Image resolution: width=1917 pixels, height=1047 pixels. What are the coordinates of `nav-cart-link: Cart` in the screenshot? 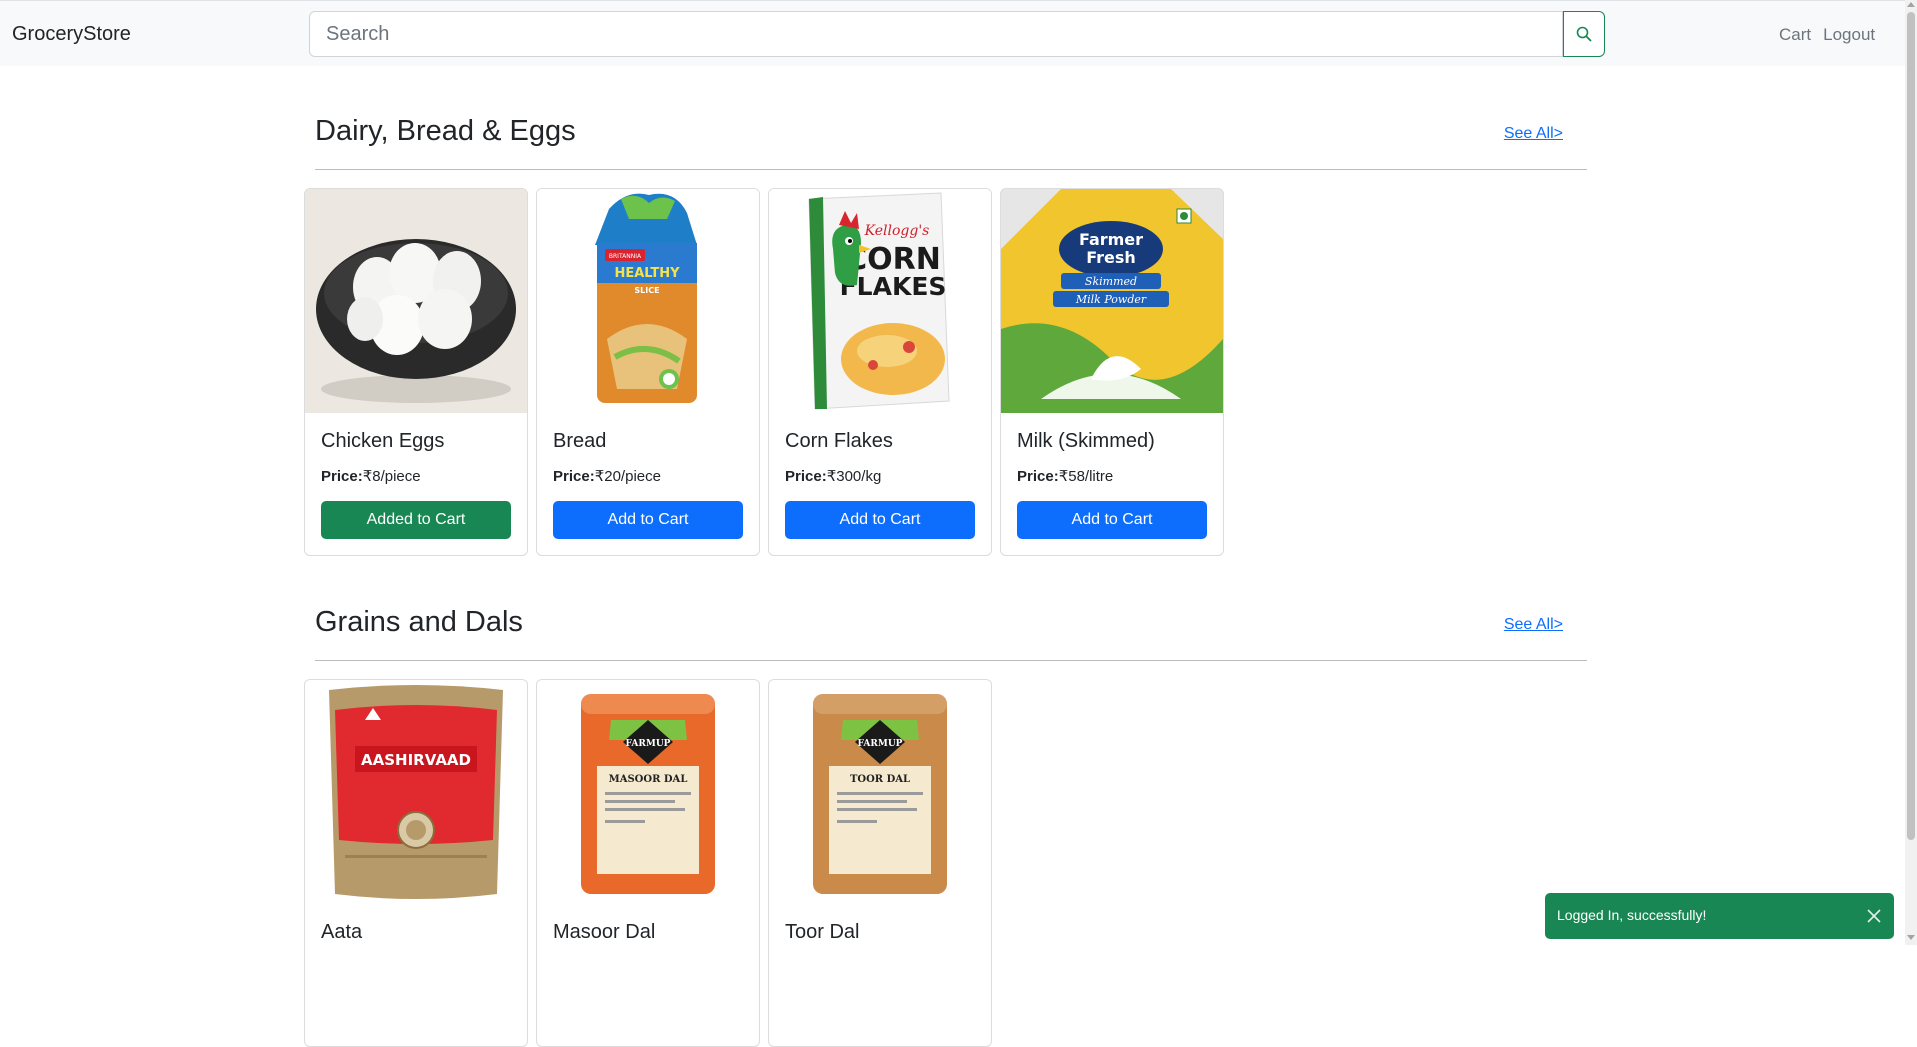 It's located at (1795, 34).